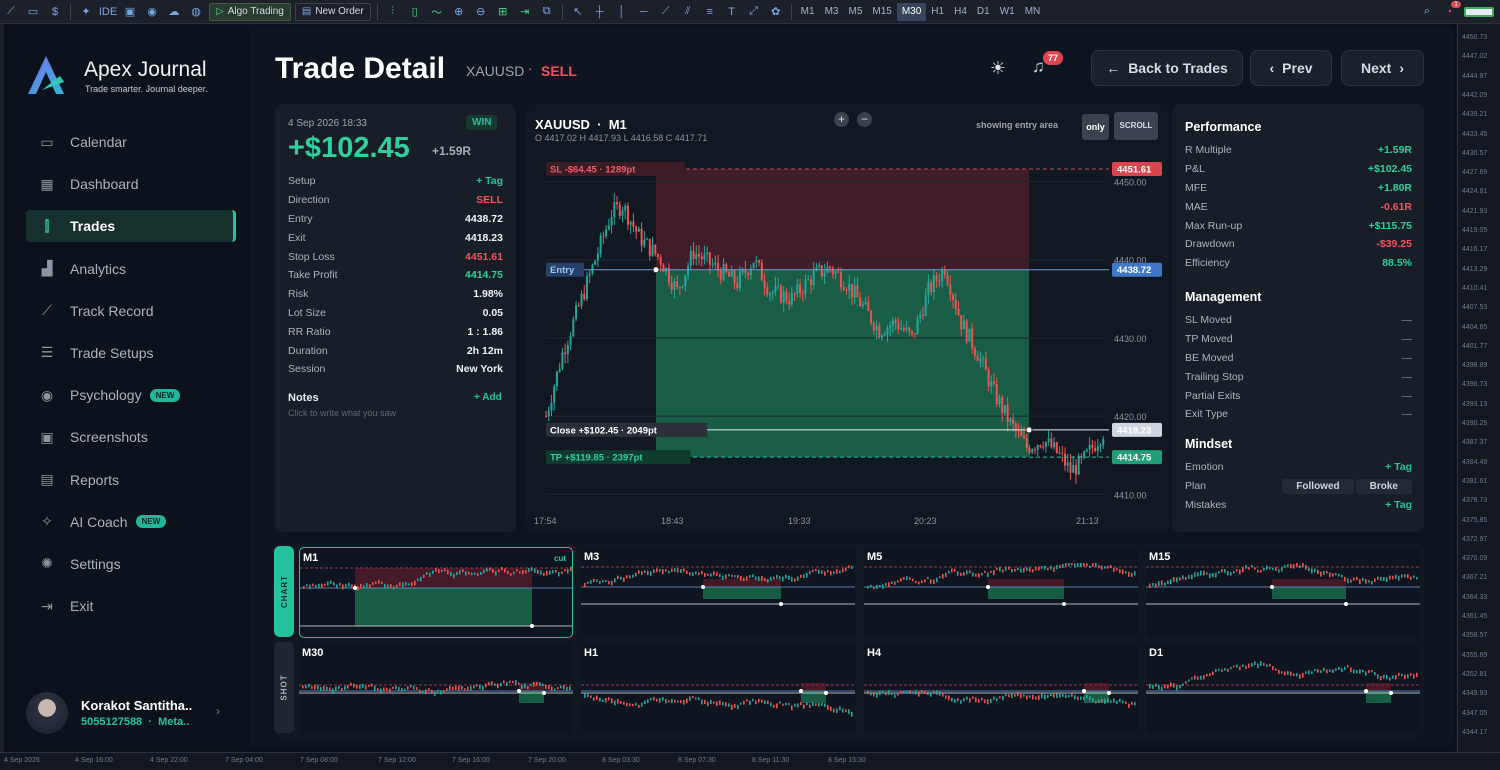 The width and height of the screenshot is (1500, 770). Describe the element at coordinates (618, 457) in the screenshot. I see `tp-label: TP +$119.85 · 2397pt` at that location.